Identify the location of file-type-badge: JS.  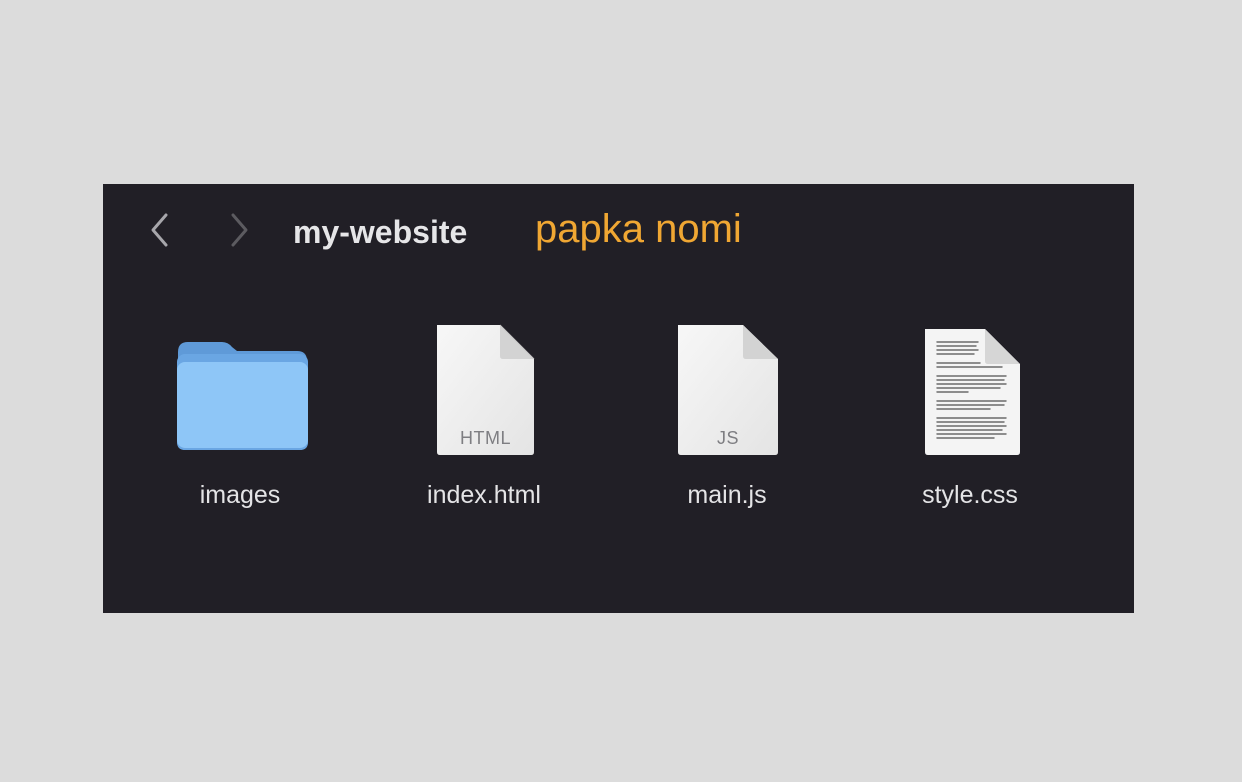
(727, 438).